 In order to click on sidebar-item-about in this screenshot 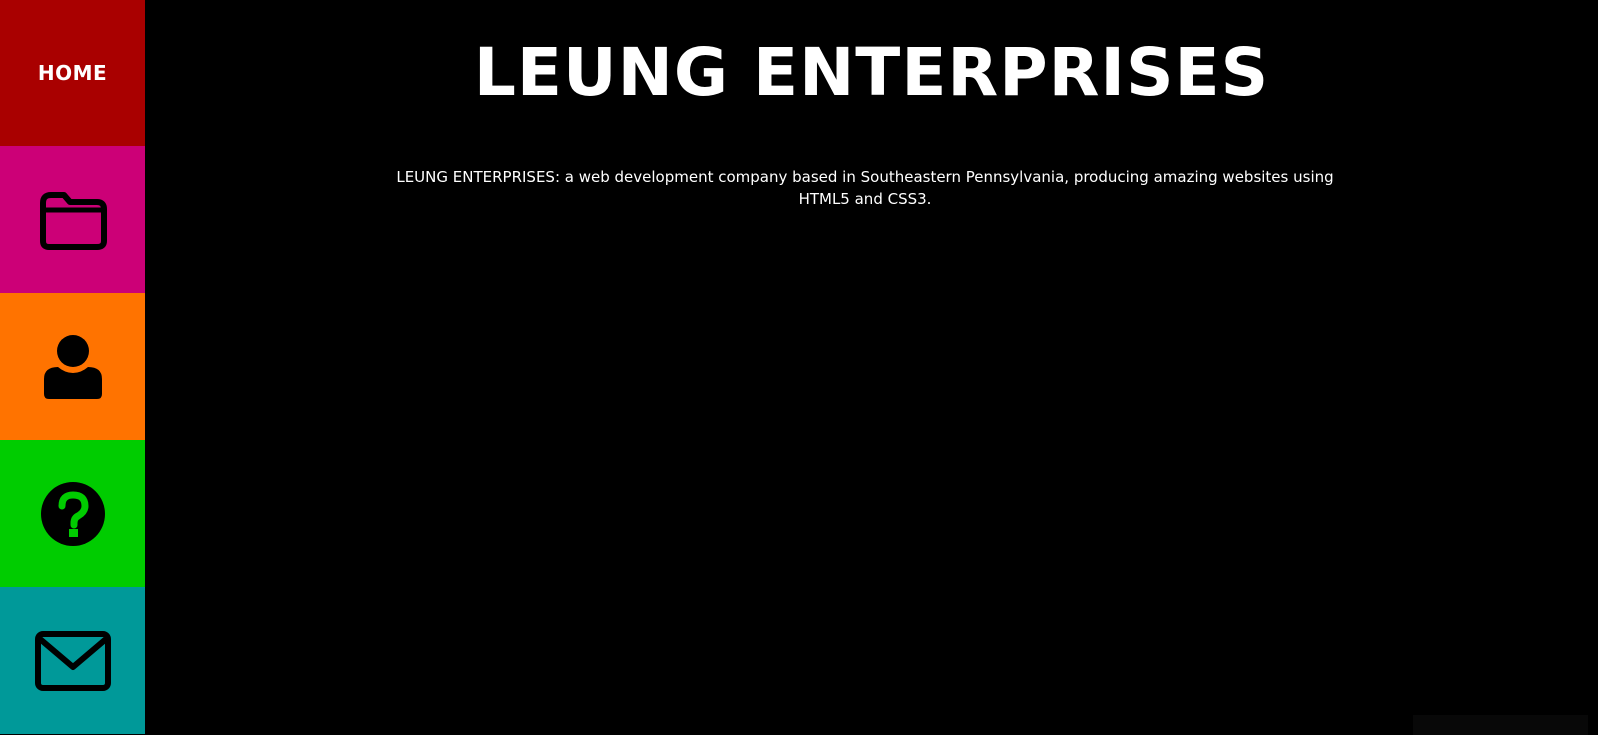, I will do `click(72, 366)`.